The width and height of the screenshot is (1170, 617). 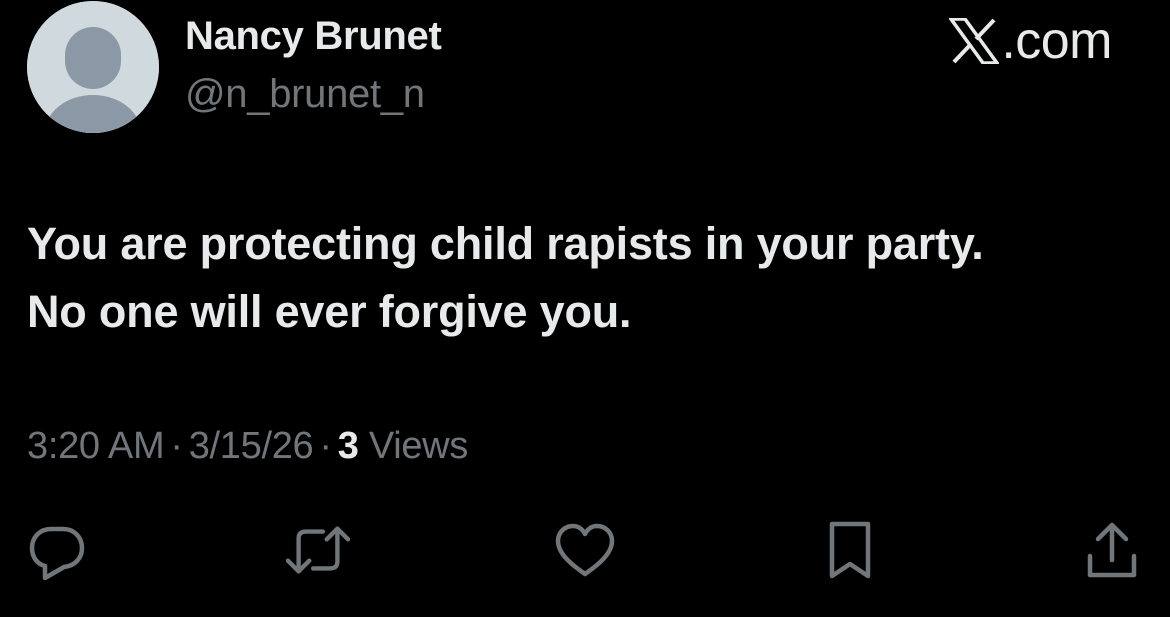 I want to click on tweet-meta: 3:20 AM · 3/15/26 · 3 Views, so click(x=247, y=446).